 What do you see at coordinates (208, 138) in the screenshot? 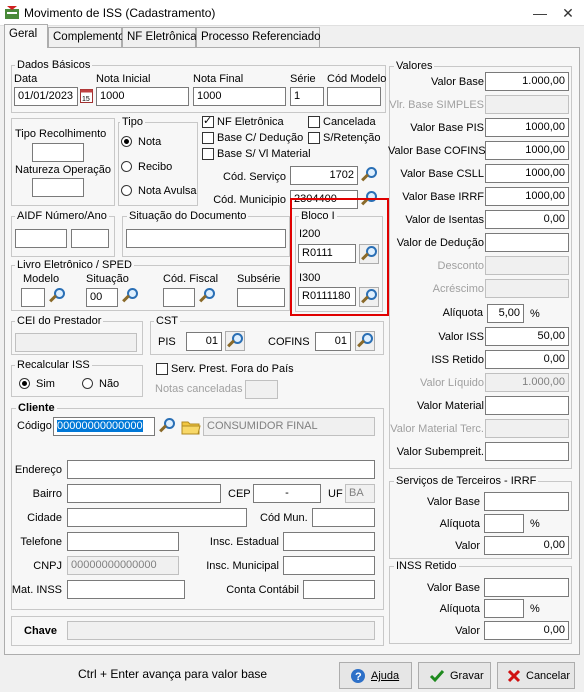
I see `base-c-deducao-checkbox` at bounding box center [208, 138].